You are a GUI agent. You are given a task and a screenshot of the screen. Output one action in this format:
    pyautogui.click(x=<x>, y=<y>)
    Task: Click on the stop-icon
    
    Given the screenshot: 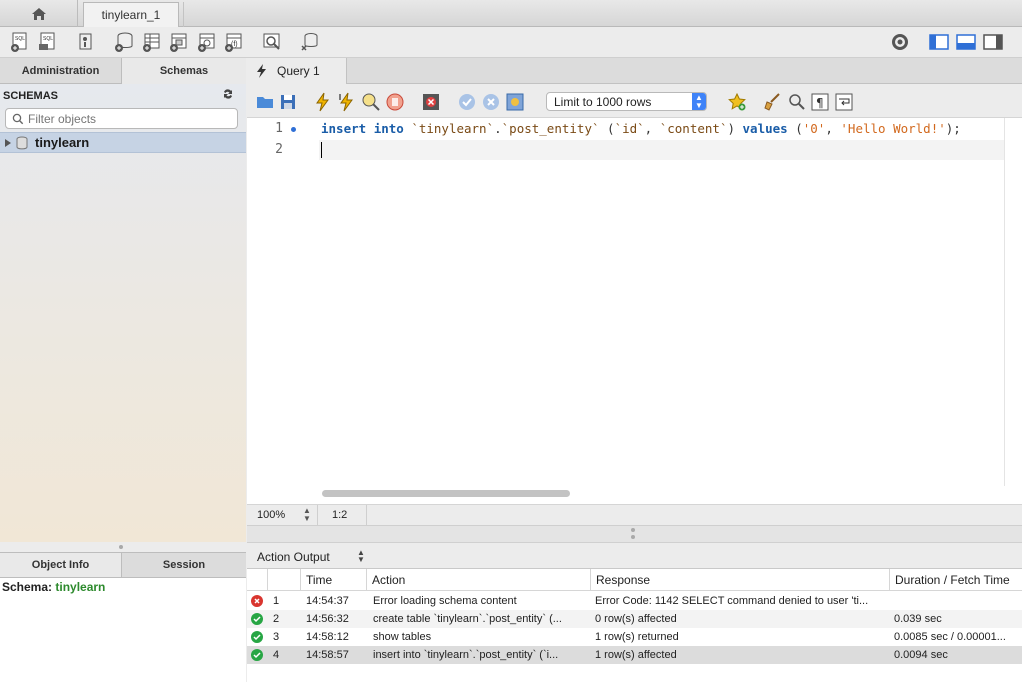 What is the action you would take?
    pyautogui.click(x=395, y=102)
    